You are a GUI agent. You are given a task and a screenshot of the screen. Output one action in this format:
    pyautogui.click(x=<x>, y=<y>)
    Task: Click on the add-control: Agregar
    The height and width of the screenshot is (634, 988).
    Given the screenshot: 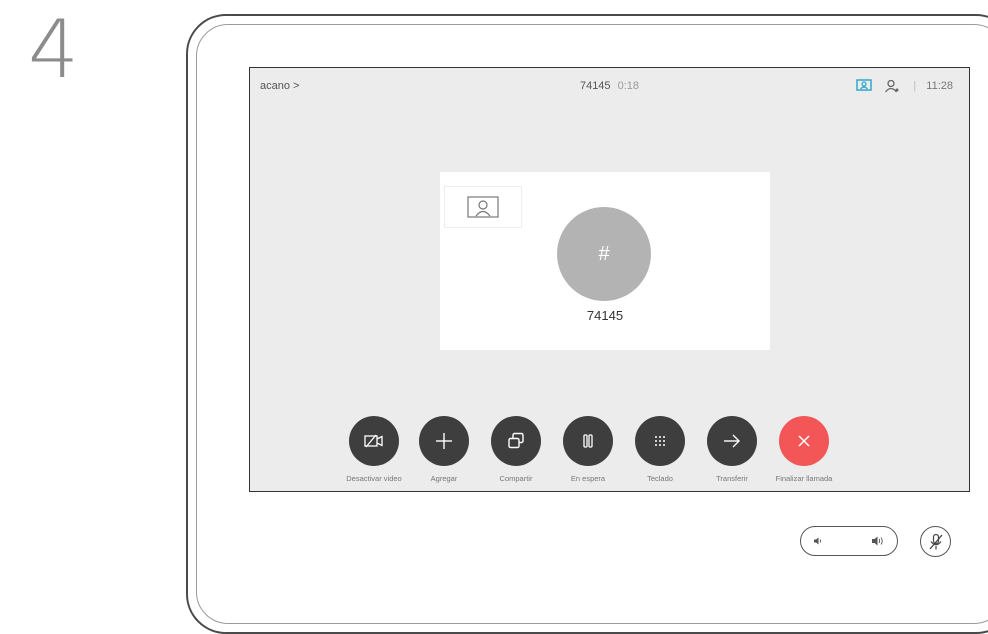 What is the action you would take?
    pyautogui.click(x=444, y=449)
    